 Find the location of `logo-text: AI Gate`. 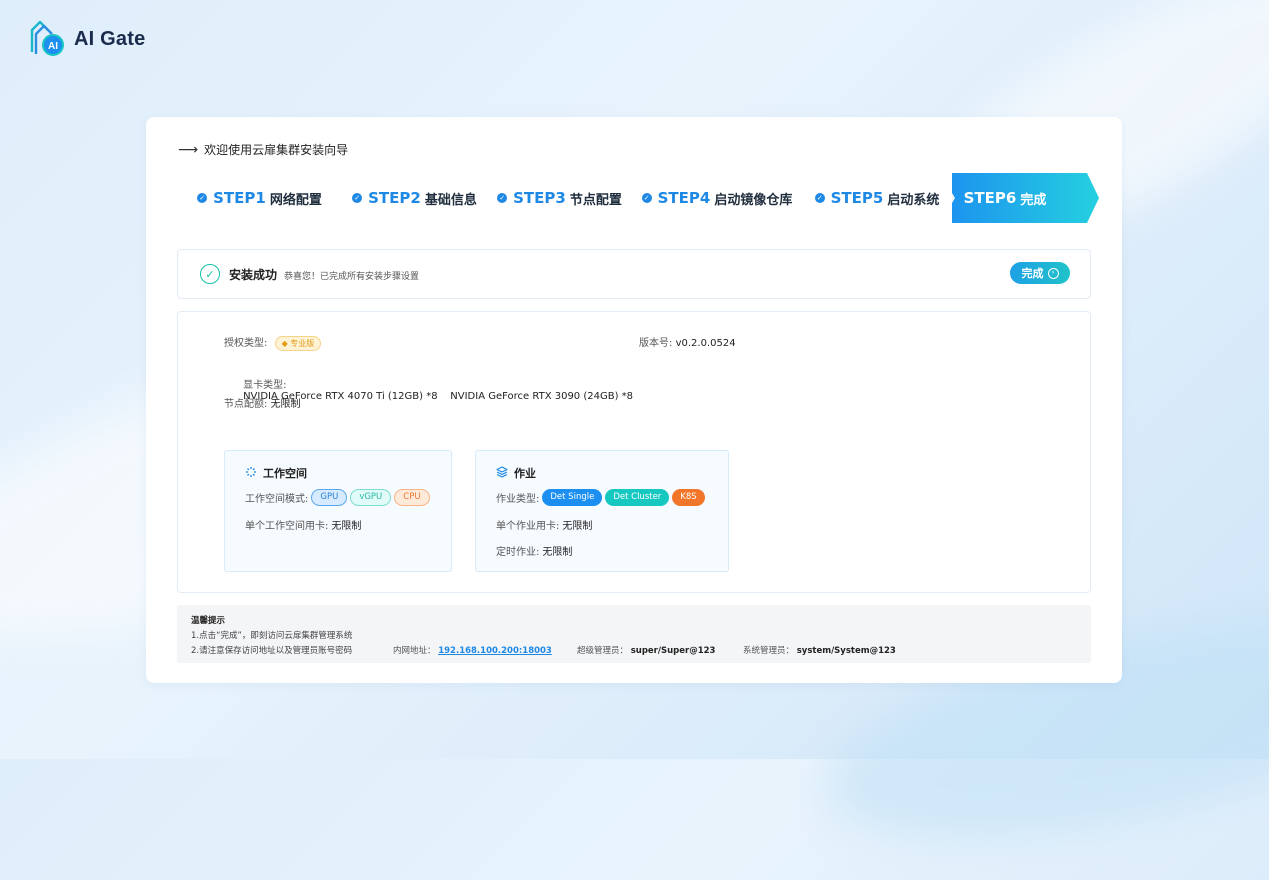

logo-text: AI Gate is located at coordinates (110, 38).